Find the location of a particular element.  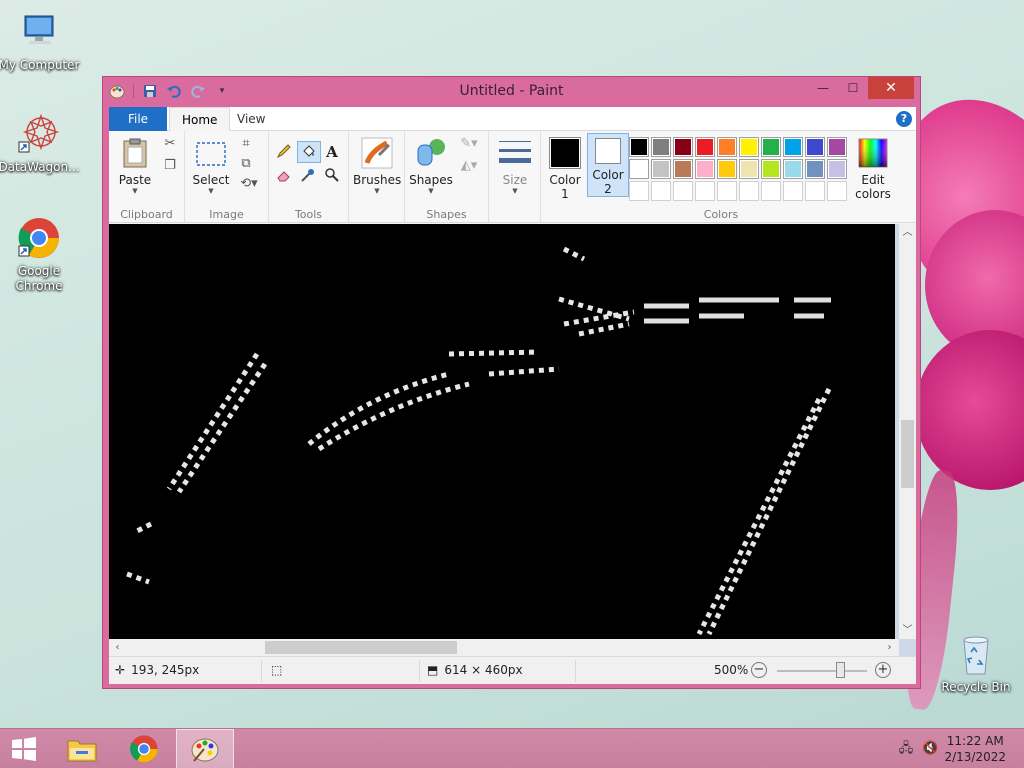

shapes-button: Shapes ▼ is located at coordinates (431, 166).